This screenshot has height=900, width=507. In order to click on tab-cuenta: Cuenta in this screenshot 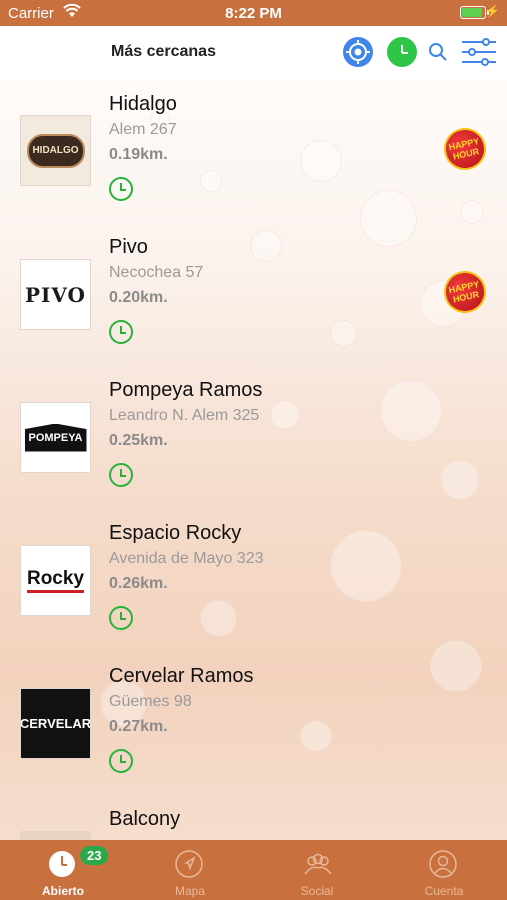, I will do `click(444, 870)`.